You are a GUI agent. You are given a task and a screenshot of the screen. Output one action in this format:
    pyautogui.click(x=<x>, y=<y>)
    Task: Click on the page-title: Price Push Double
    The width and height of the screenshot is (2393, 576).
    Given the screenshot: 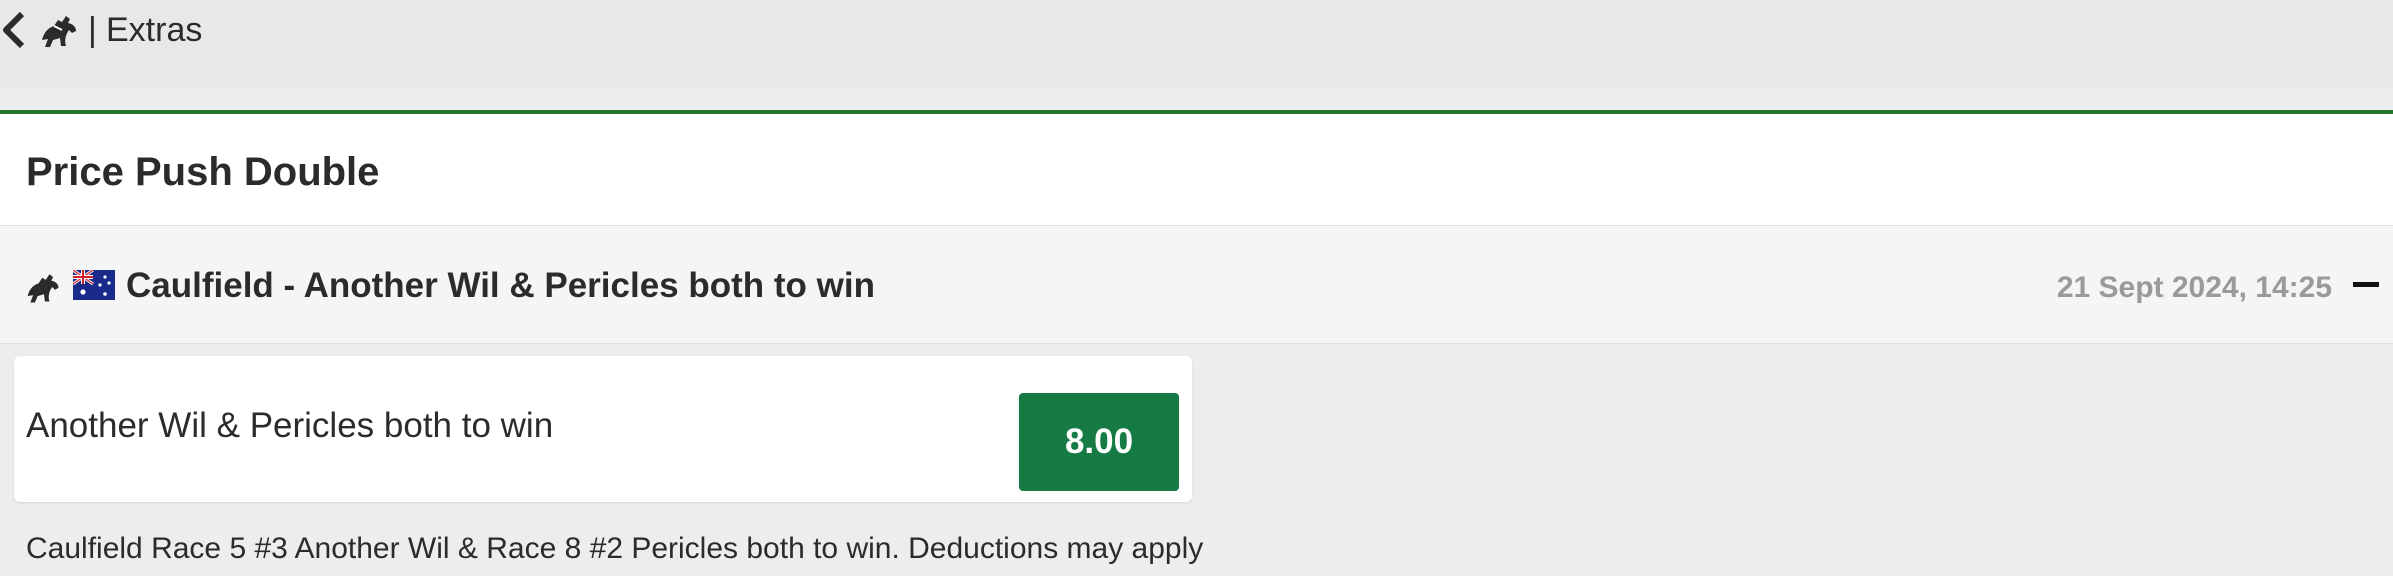 What is the action you would take?
    pyautogui.click(x=203, y=172)
    